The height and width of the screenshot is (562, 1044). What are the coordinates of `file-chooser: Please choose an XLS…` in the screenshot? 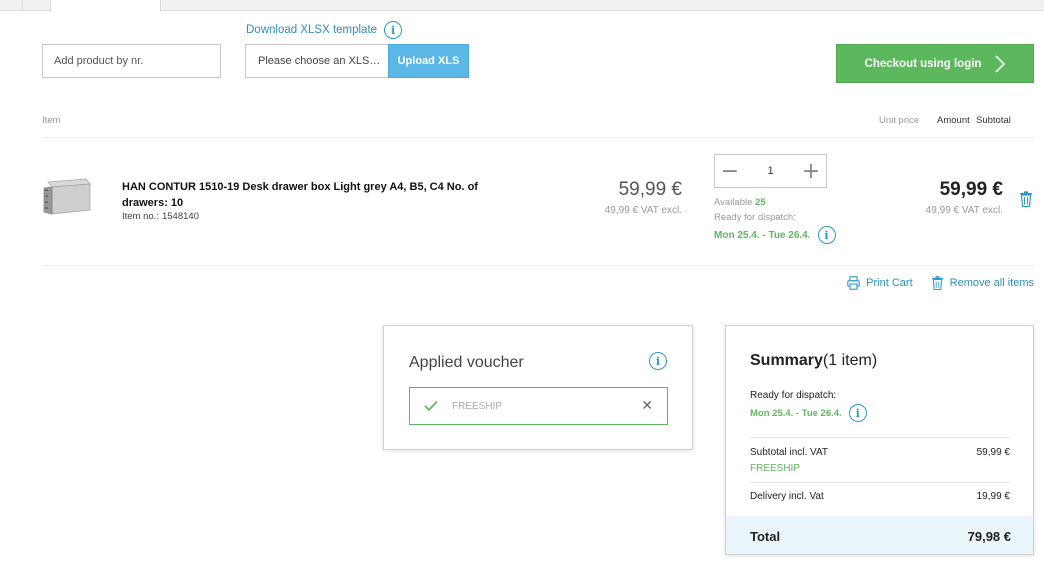 It's located at (316, 61).